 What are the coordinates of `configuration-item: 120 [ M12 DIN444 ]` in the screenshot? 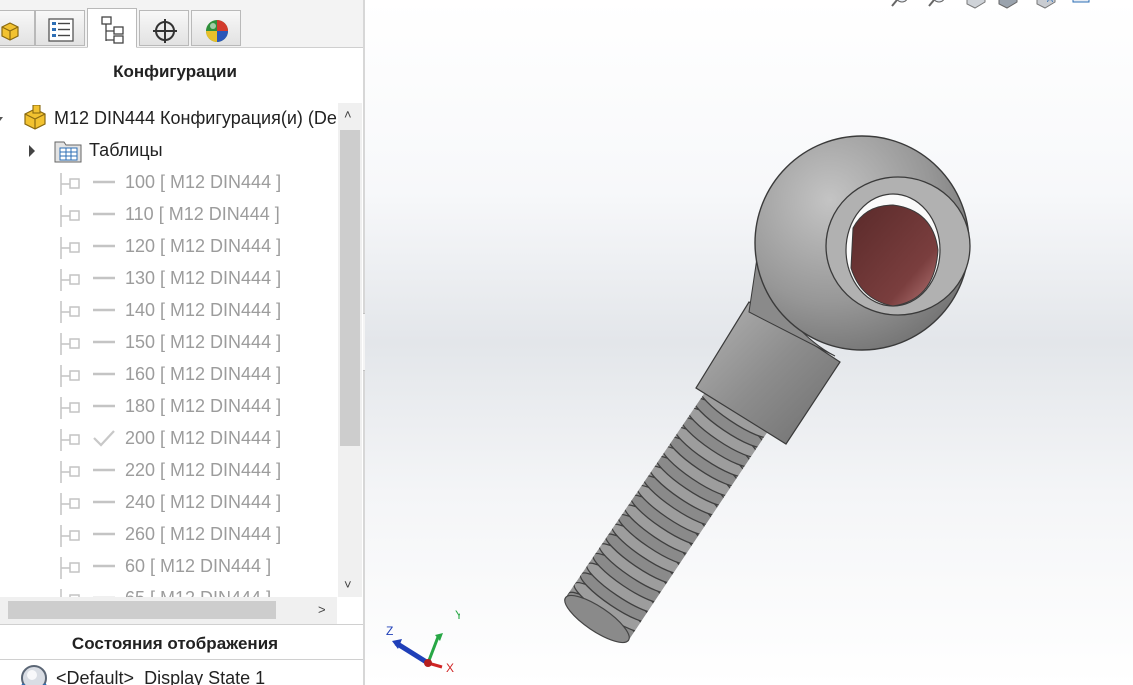 It's located at (168, 247).